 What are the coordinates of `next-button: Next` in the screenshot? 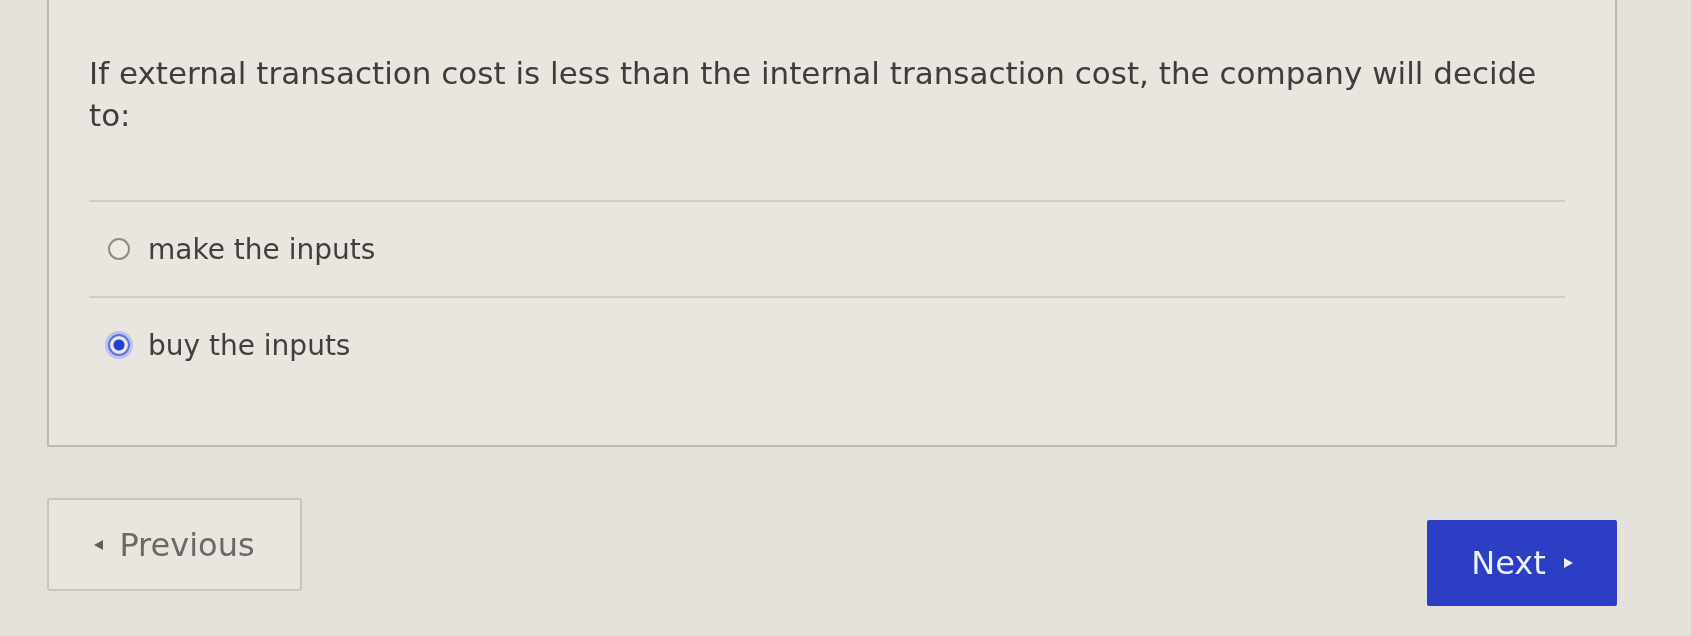 It's located at (1522, 563).